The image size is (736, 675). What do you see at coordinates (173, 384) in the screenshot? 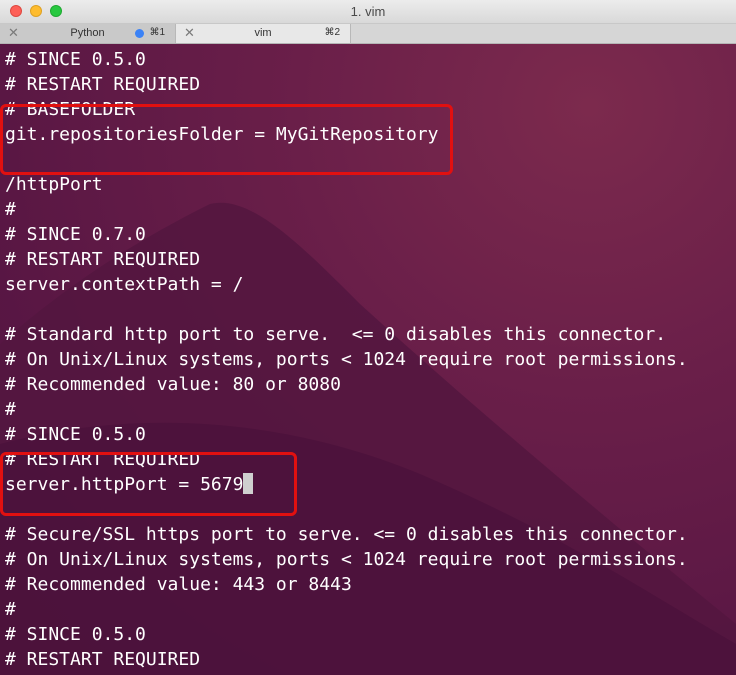
I see `code-line: # Recommended value: 80 or 8080` at bounding box center [173, 384].